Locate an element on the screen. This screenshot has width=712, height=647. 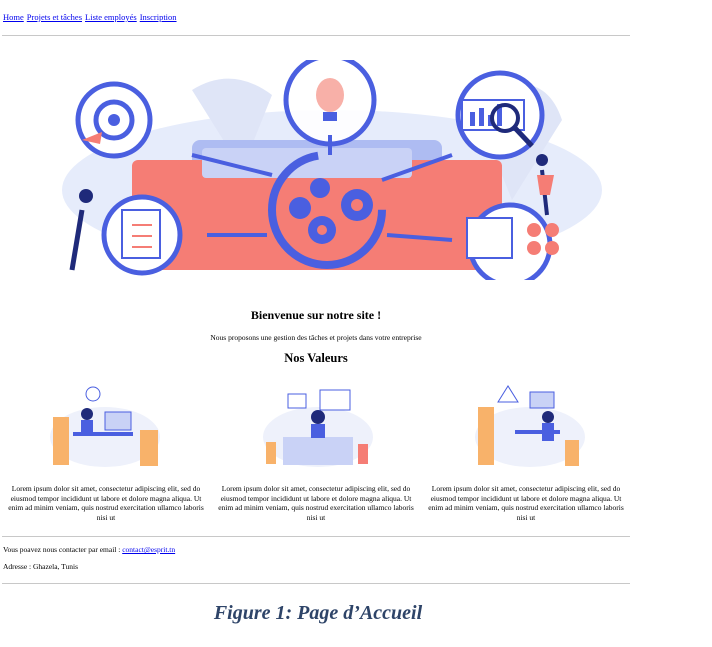
nav-link-home: Home is located at coordinates (13, 17).